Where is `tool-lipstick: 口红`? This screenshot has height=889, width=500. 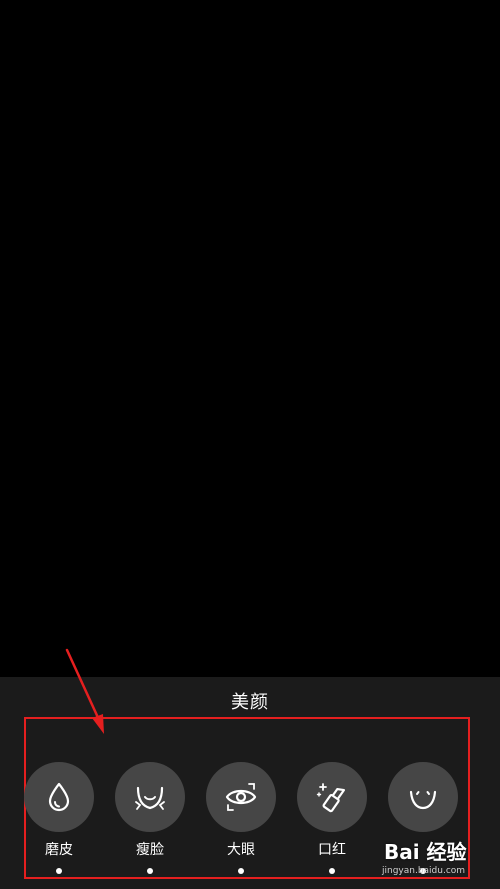
tool-lipstick: 口红 is located at coordinates (332, 822).